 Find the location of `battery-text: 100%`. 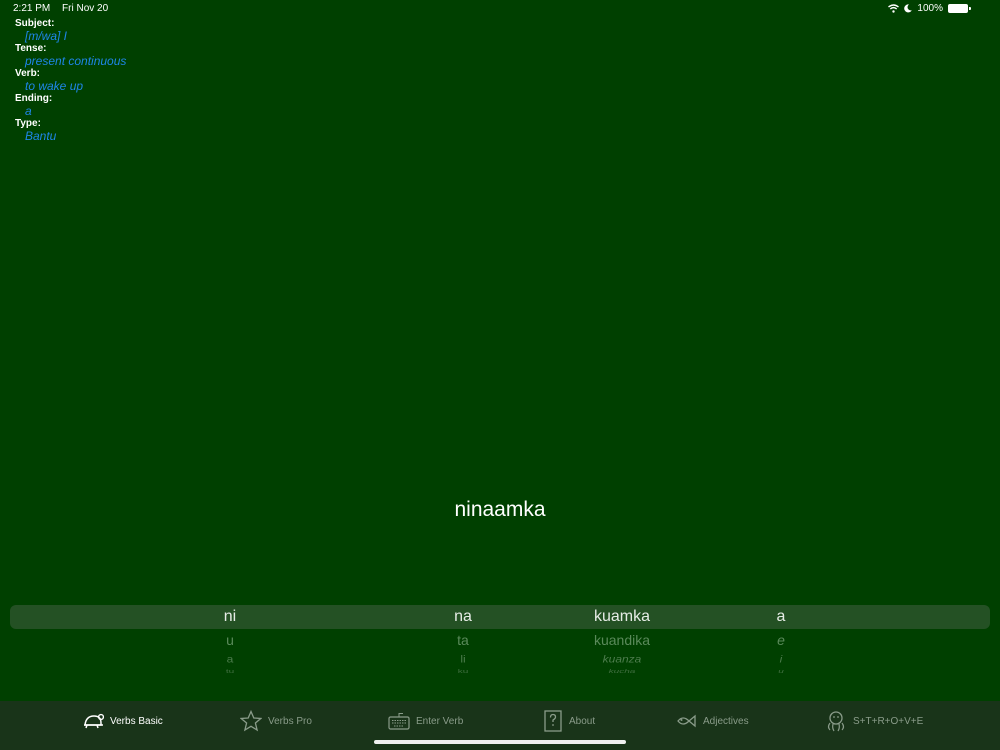

battery-text: 100% is located at coordinates (930, 8).